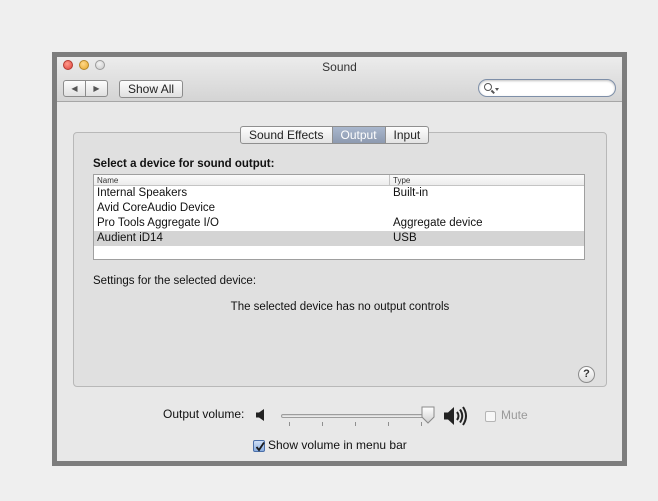 This screenshot has width=658, height=501. What do you see at coordinates (438, 223) in the screenshot?
I see `device-type: Aggregate device` at bounding box center [438, 223].